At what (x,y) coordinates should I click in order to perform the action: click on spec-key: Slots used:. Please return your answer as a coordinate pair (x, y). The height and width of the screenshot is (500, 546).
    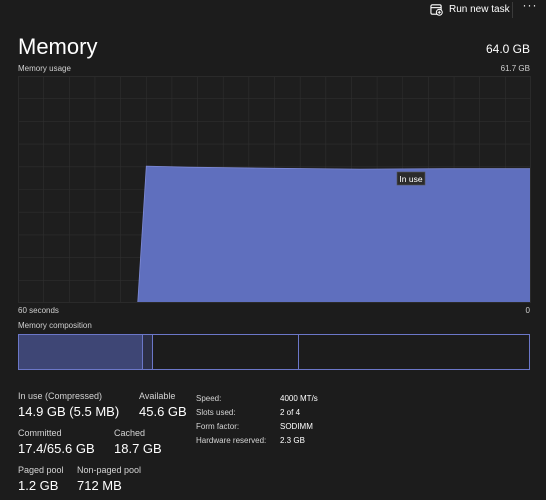
    Looking at the image, I should click on (216, 412).